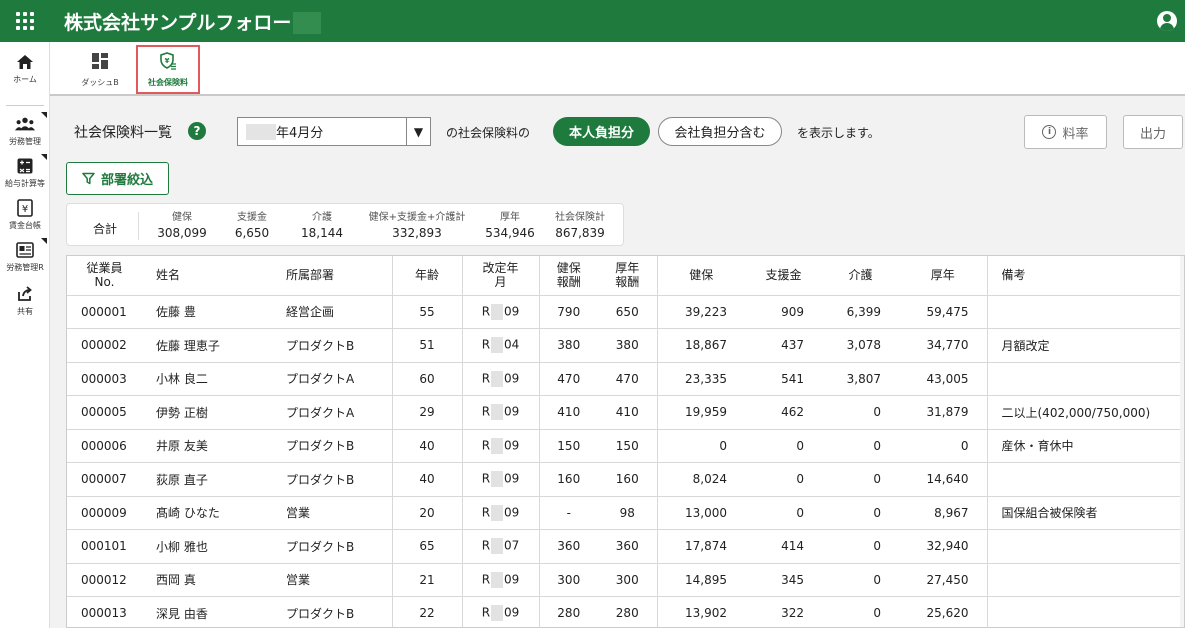 This screenshot has height=628, width=1185. I want to click on cell-care: 3,078, so click(860, 345).